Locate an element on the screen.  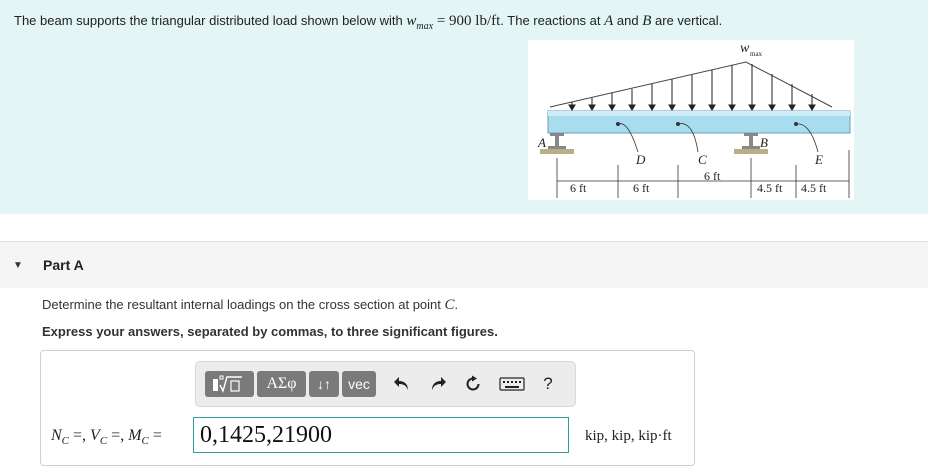
problem-text-part3: and is located at coordinates (628, 20).